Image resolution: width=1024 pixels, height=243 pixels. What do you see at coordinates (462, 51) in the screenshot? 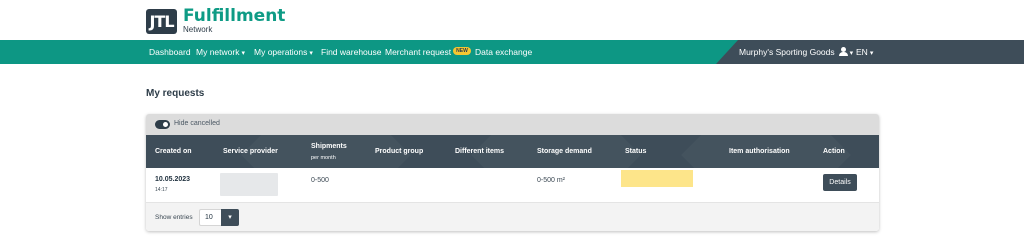
I see `new-badge: NEW` at bounding box center [462, 51].